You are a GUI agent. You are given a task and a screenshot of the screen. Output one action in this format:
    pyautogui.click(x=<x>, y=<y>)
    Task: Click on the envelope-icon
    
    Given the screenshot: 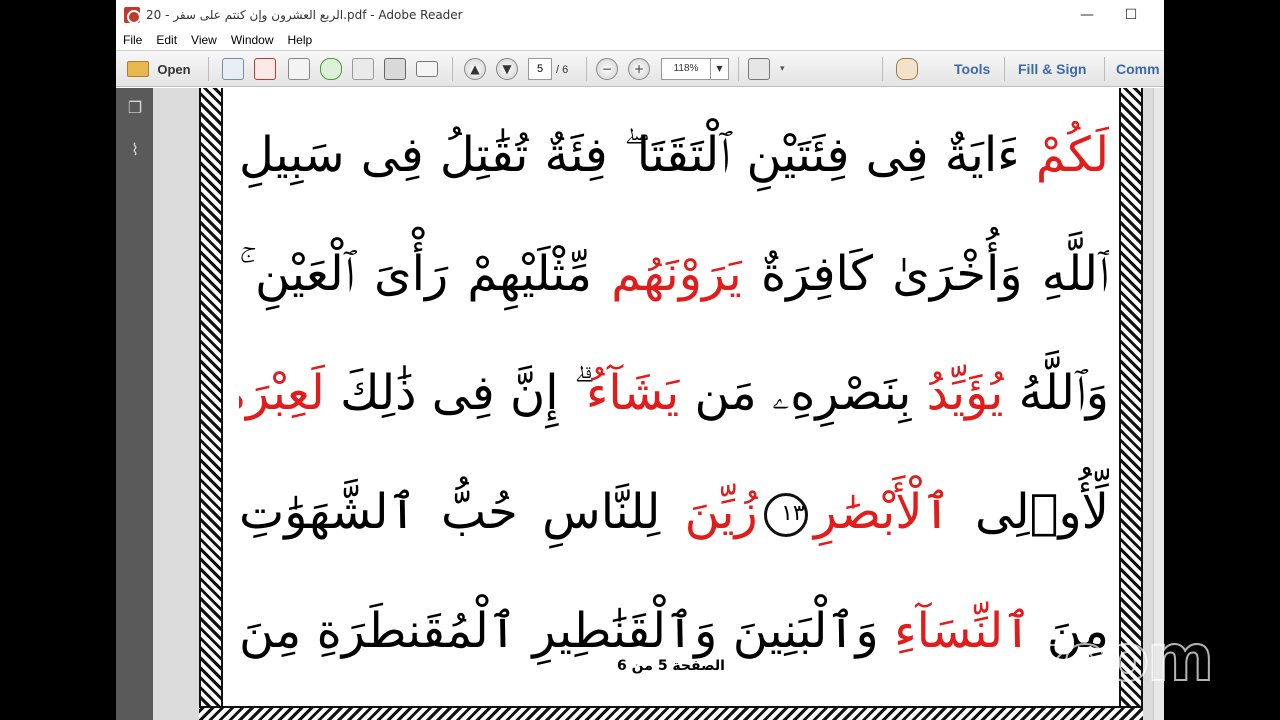 What is the action you would take?
    pyautogui.click(x=427, y=69)
    